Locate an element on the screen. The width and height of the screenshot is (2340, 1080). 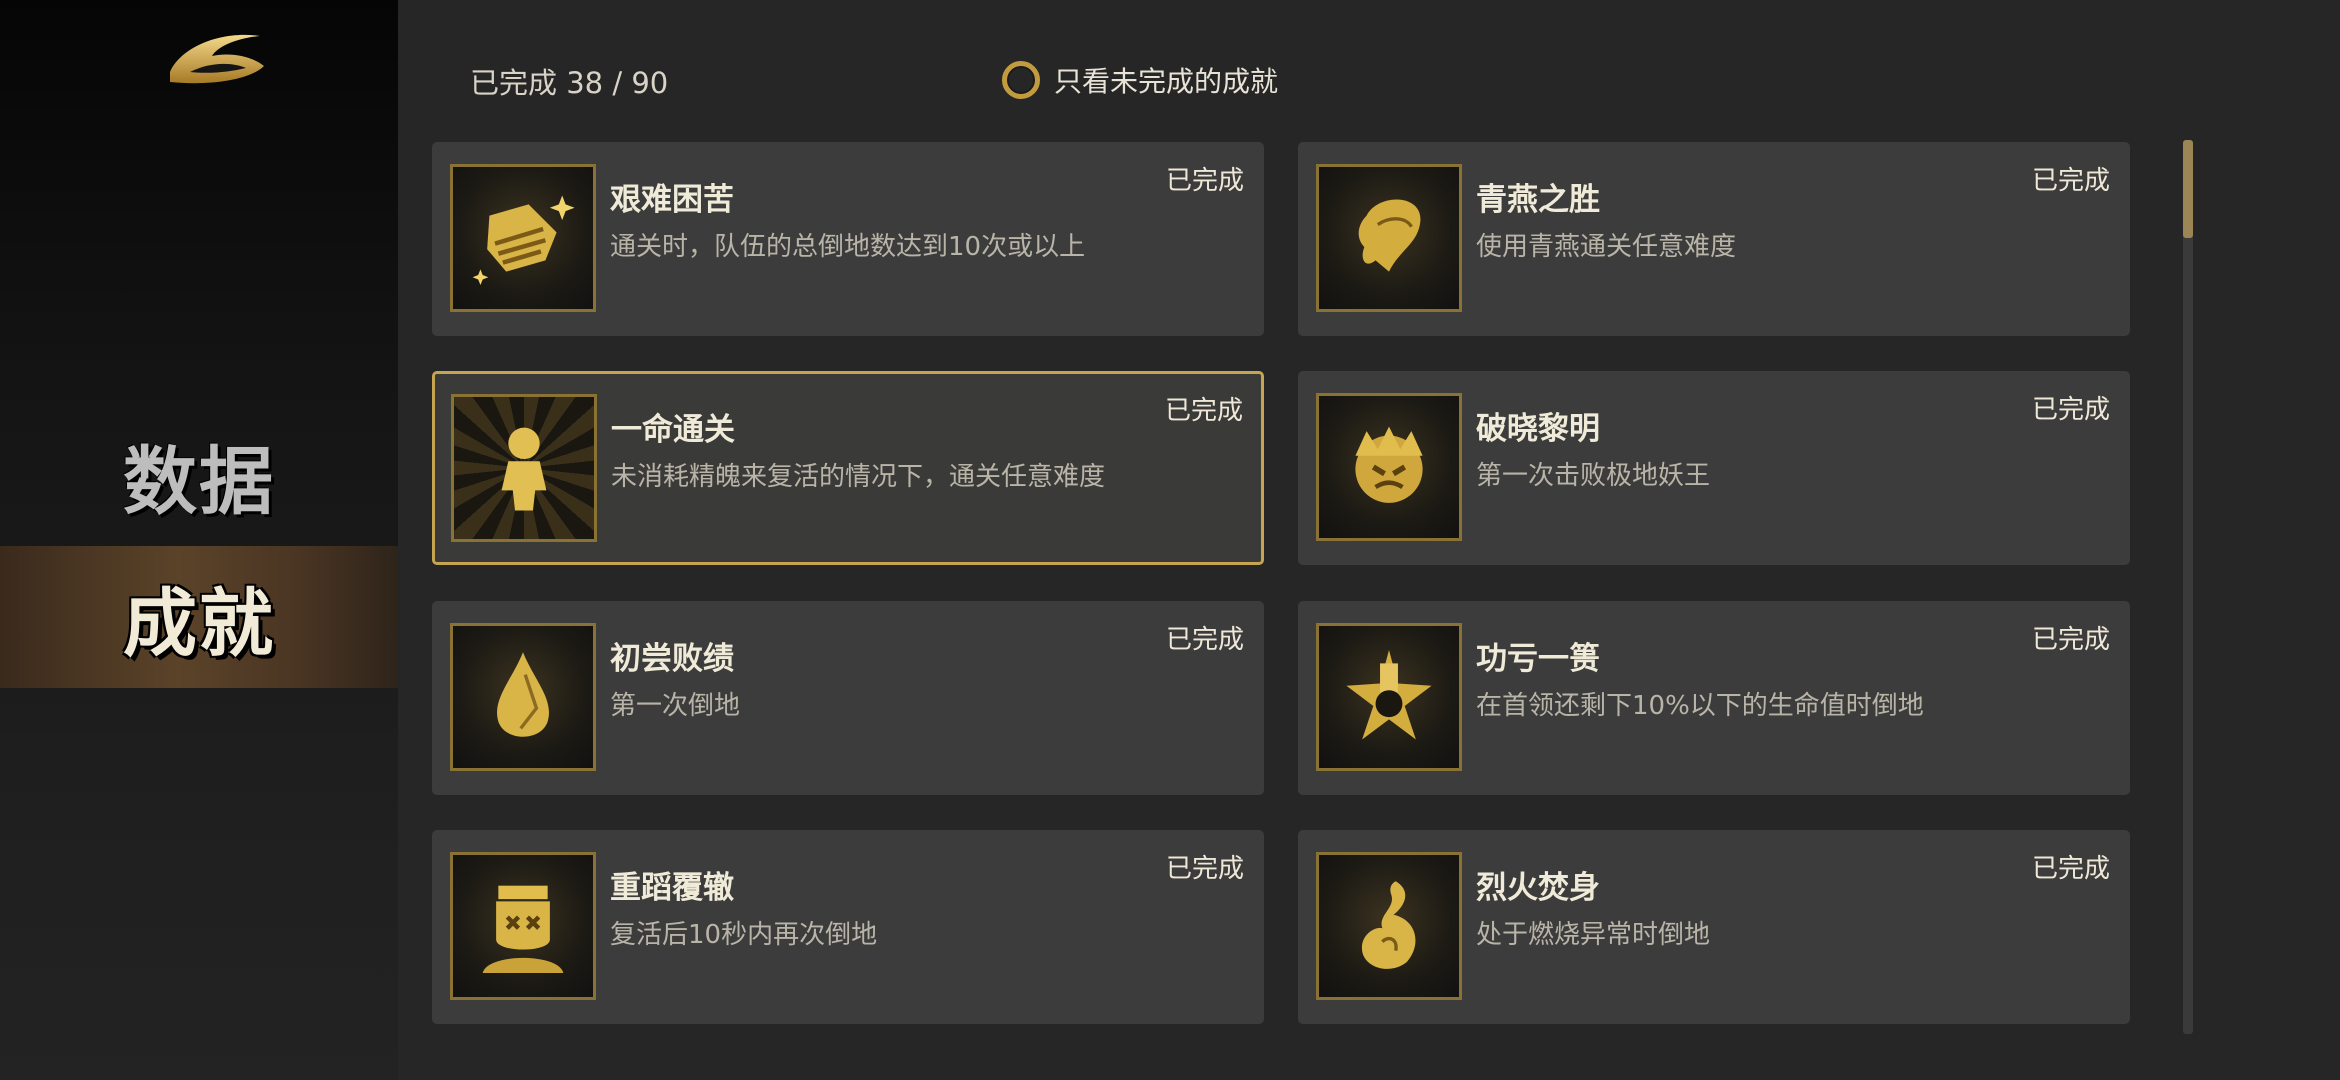
achievement-card: 艰难困苦 通关时，队伍的总倒地数达到10次或以上 已完成 is located at coordinates (848, 239).